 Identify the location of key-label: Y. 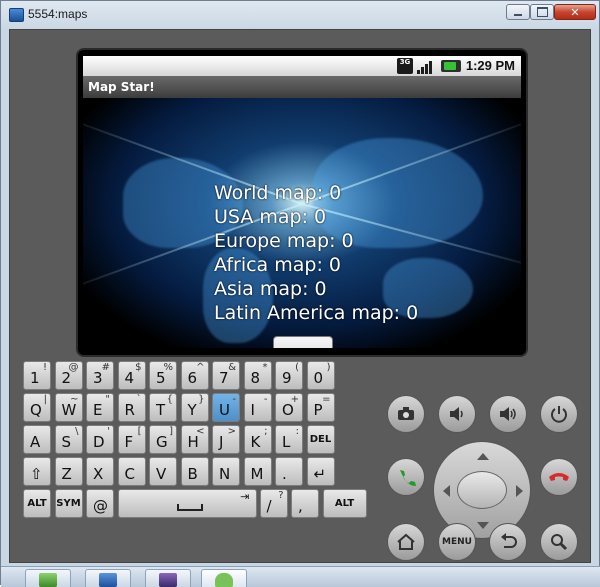
(192, 410).